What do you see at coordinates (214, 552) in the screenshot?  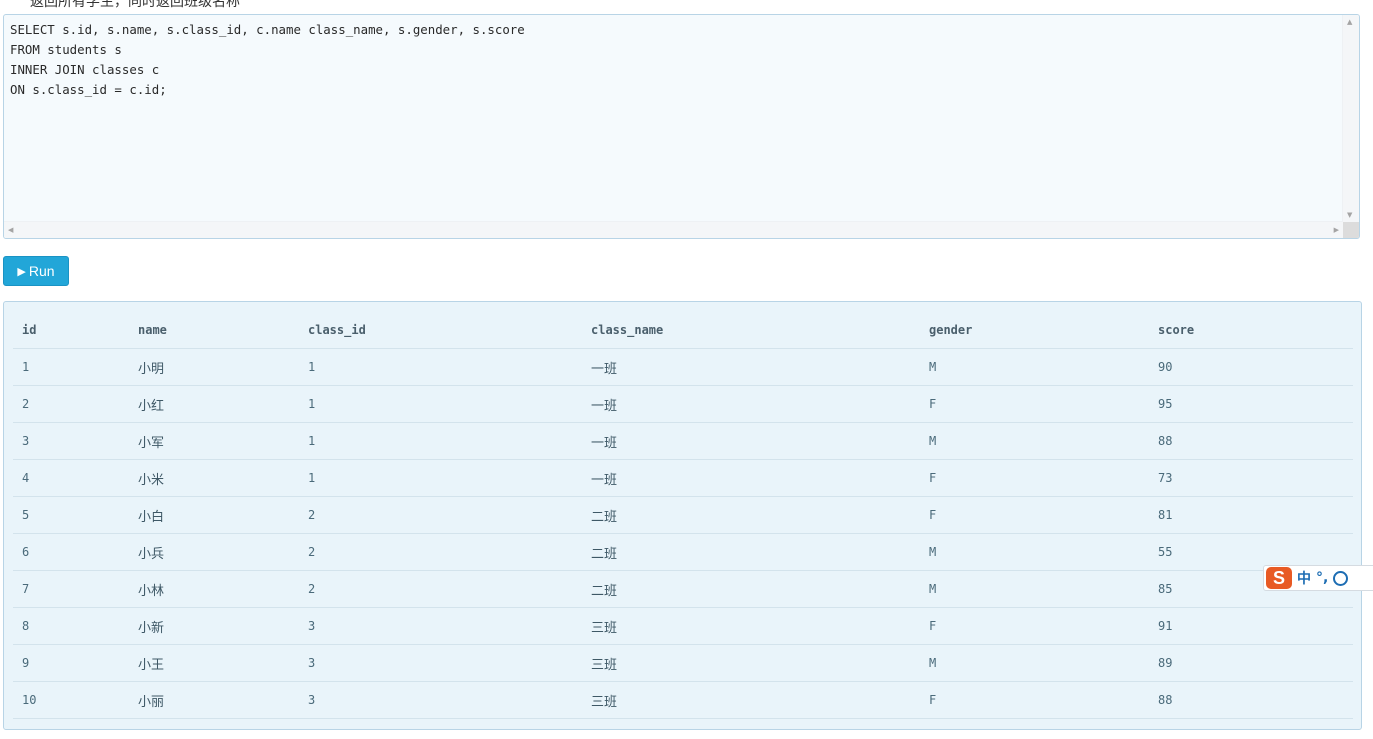 I see `table-cell-name: 小兵` at bounding box center [214, 552].